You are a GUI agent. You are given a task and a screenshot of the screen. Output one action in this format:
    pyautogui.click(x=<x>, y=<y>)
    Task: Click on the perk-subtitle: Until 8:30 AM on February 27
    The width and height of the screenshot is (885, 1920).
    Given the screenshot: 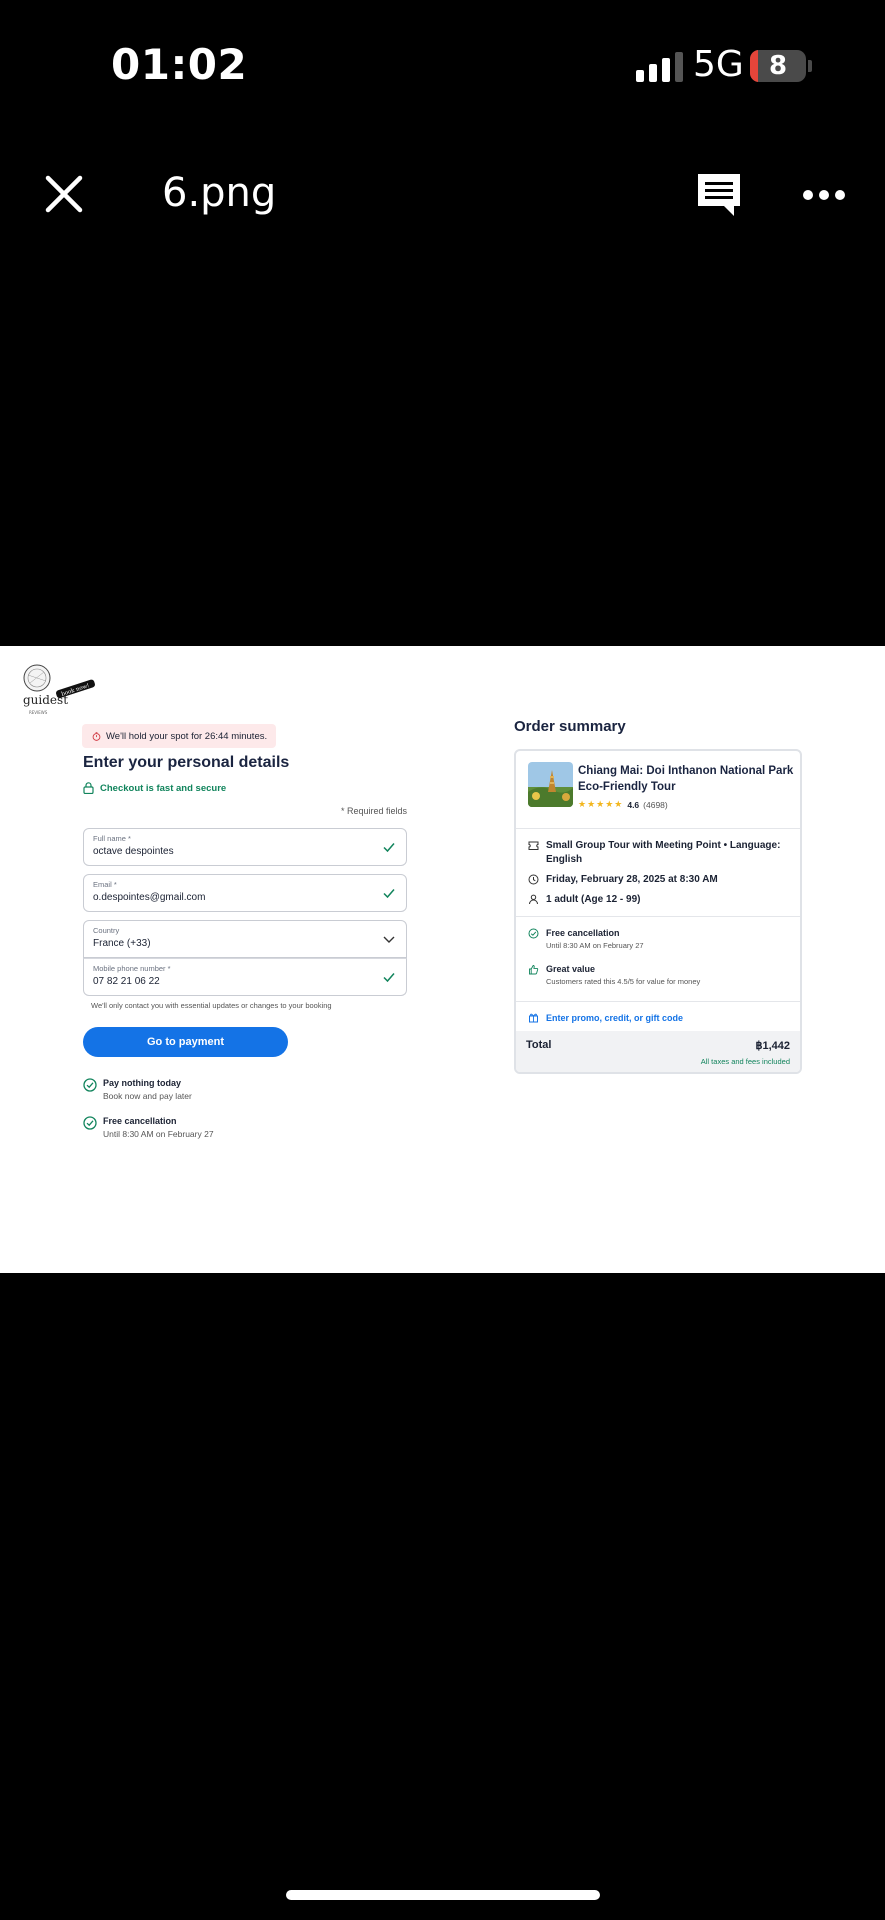 What is the action you would take?
    pyautogui.click(x=158, y=1134)
    